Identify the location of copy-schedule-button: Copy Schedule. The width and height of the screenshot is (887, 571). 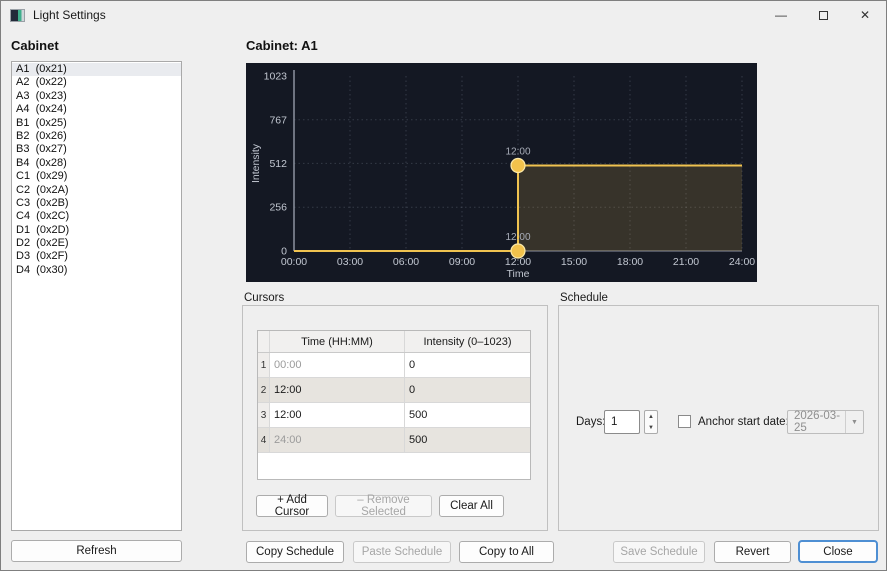
(295, 552).